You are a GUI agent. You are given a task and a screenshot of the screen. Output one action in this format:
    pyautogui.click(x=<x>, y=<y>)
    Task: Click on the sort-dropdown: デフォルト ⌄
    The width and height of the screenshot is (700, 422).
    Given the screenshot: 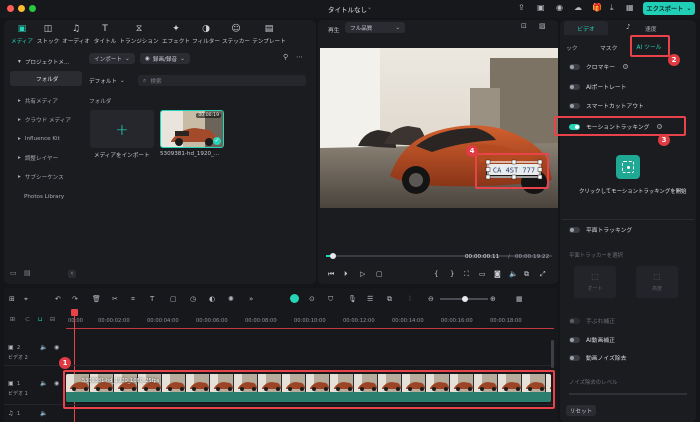 What is the action you would take?
    pyautogui.click(x=107, y=81)
    